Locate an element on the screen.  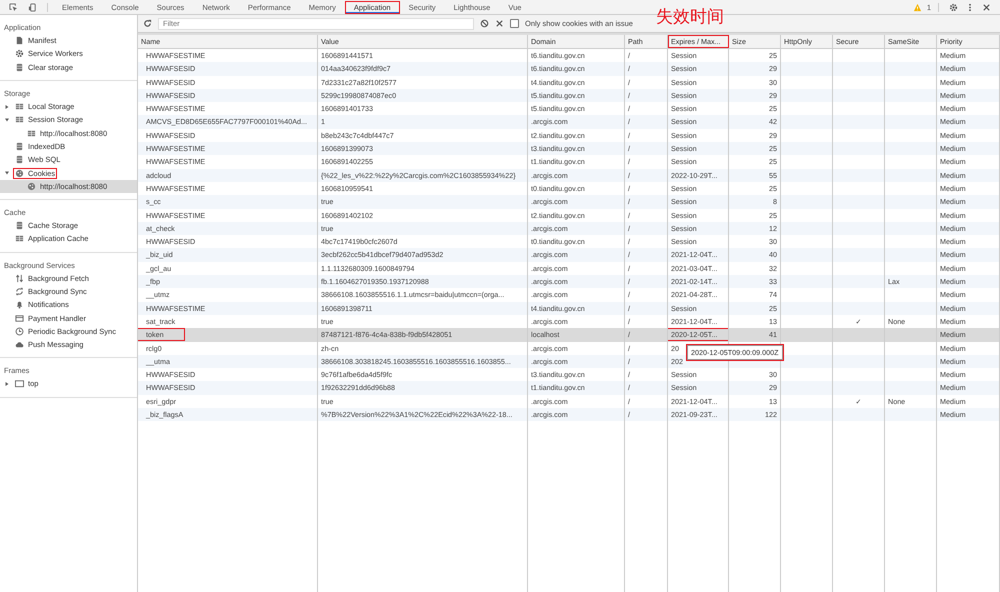
file-icon is located at coordinates (19, 41).